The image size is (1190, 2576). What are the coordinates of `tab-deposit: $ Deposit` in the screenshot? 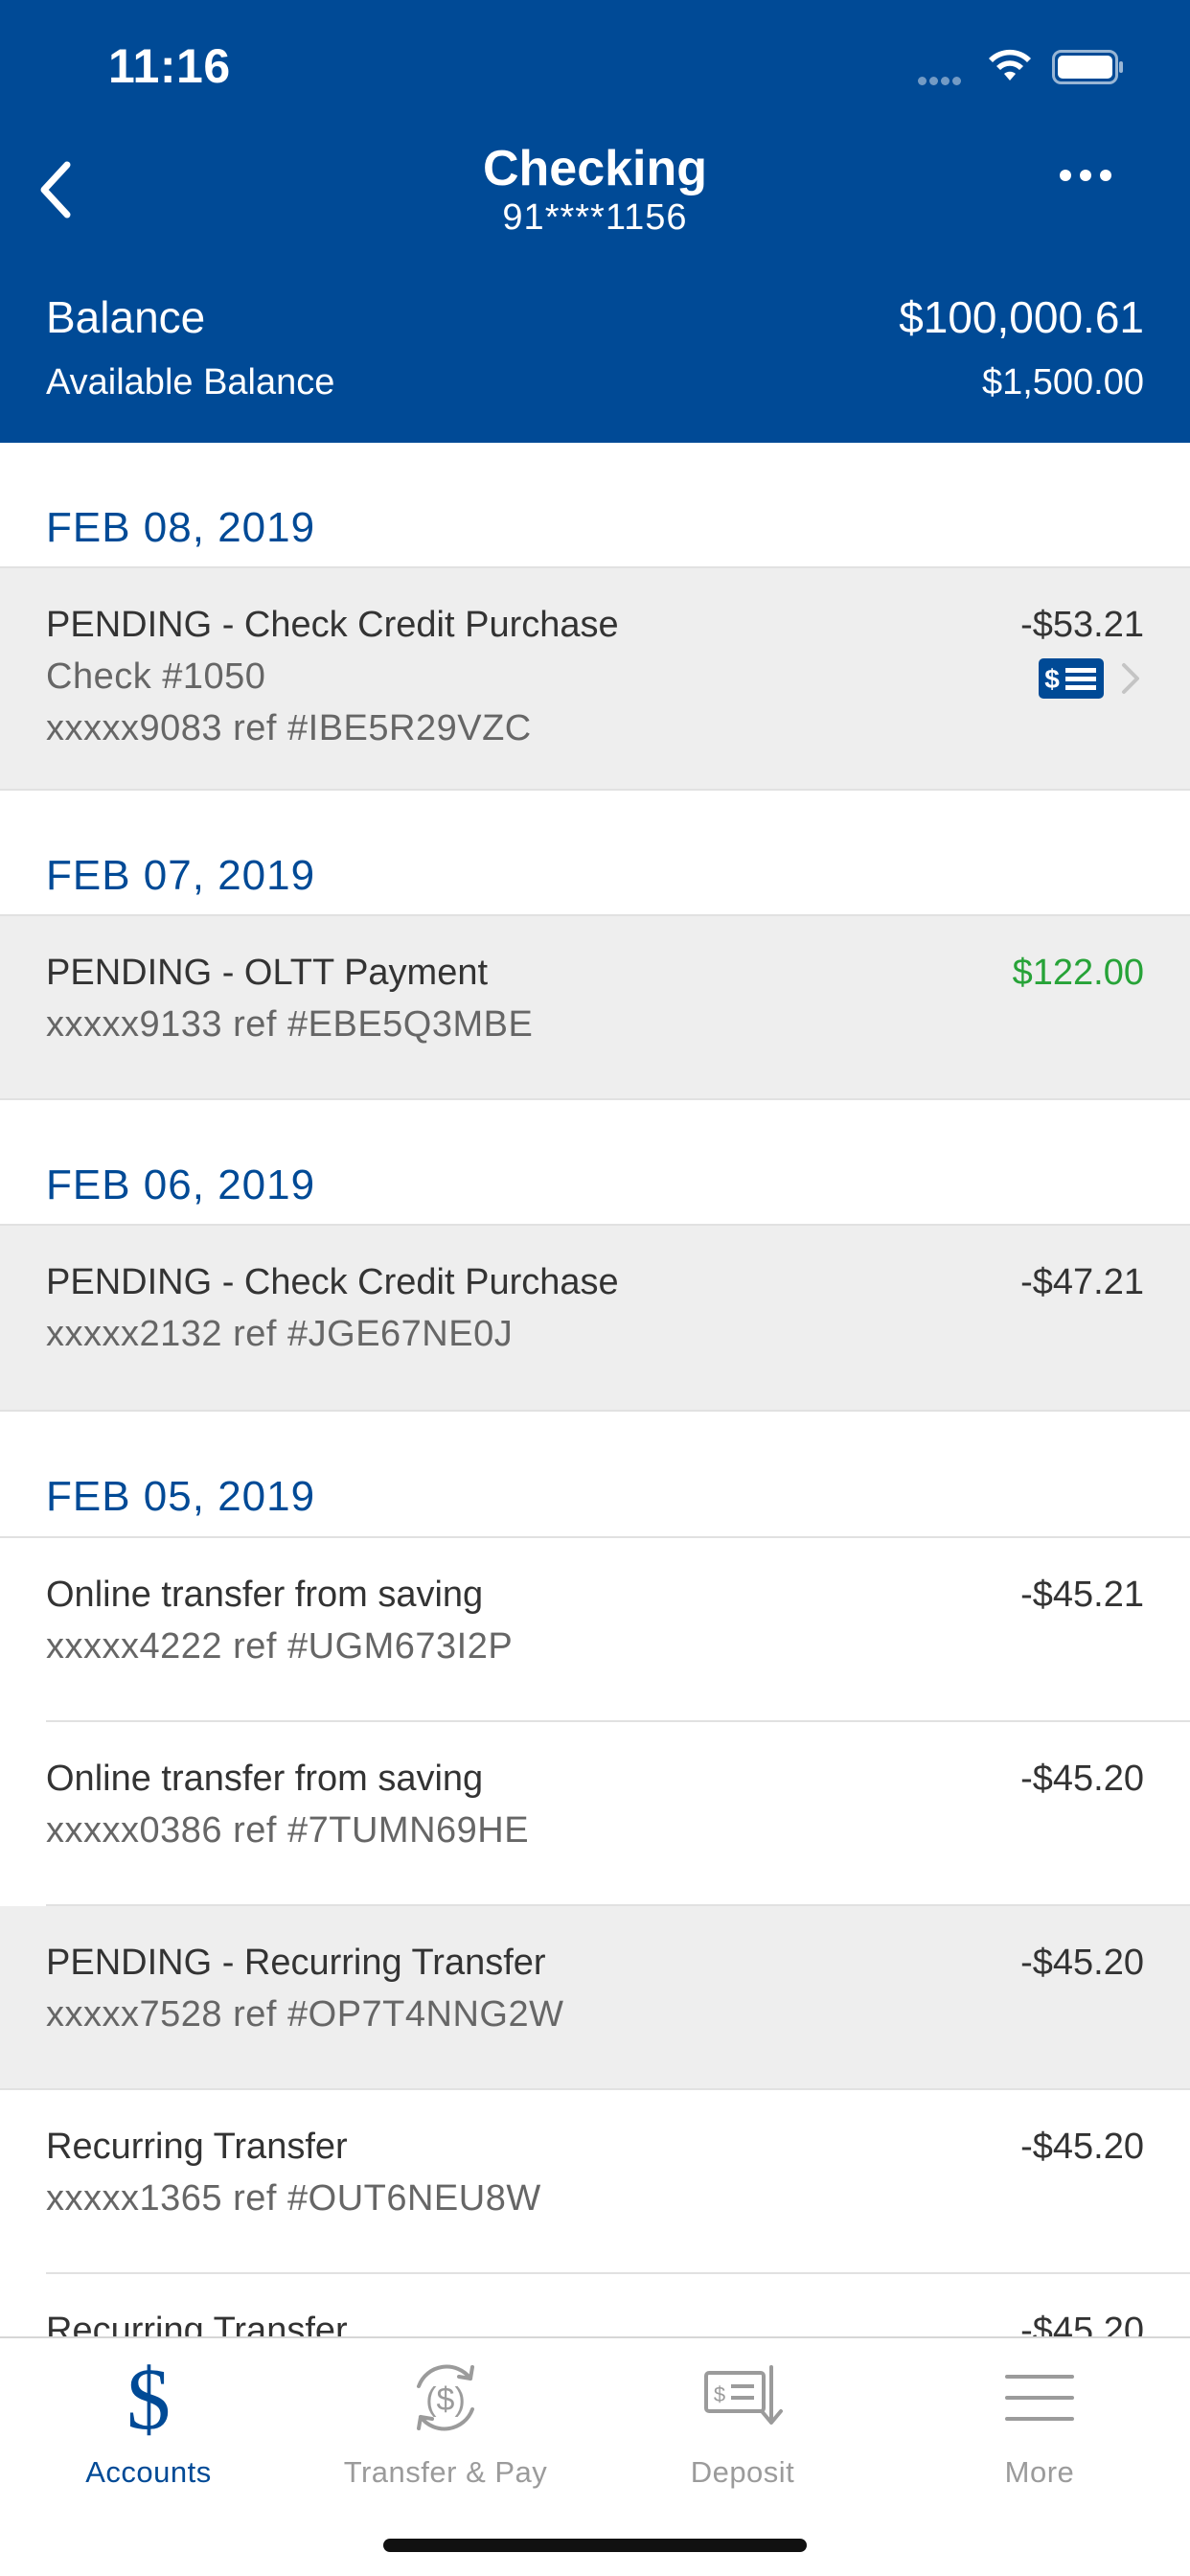 It's located at (743, 2419).